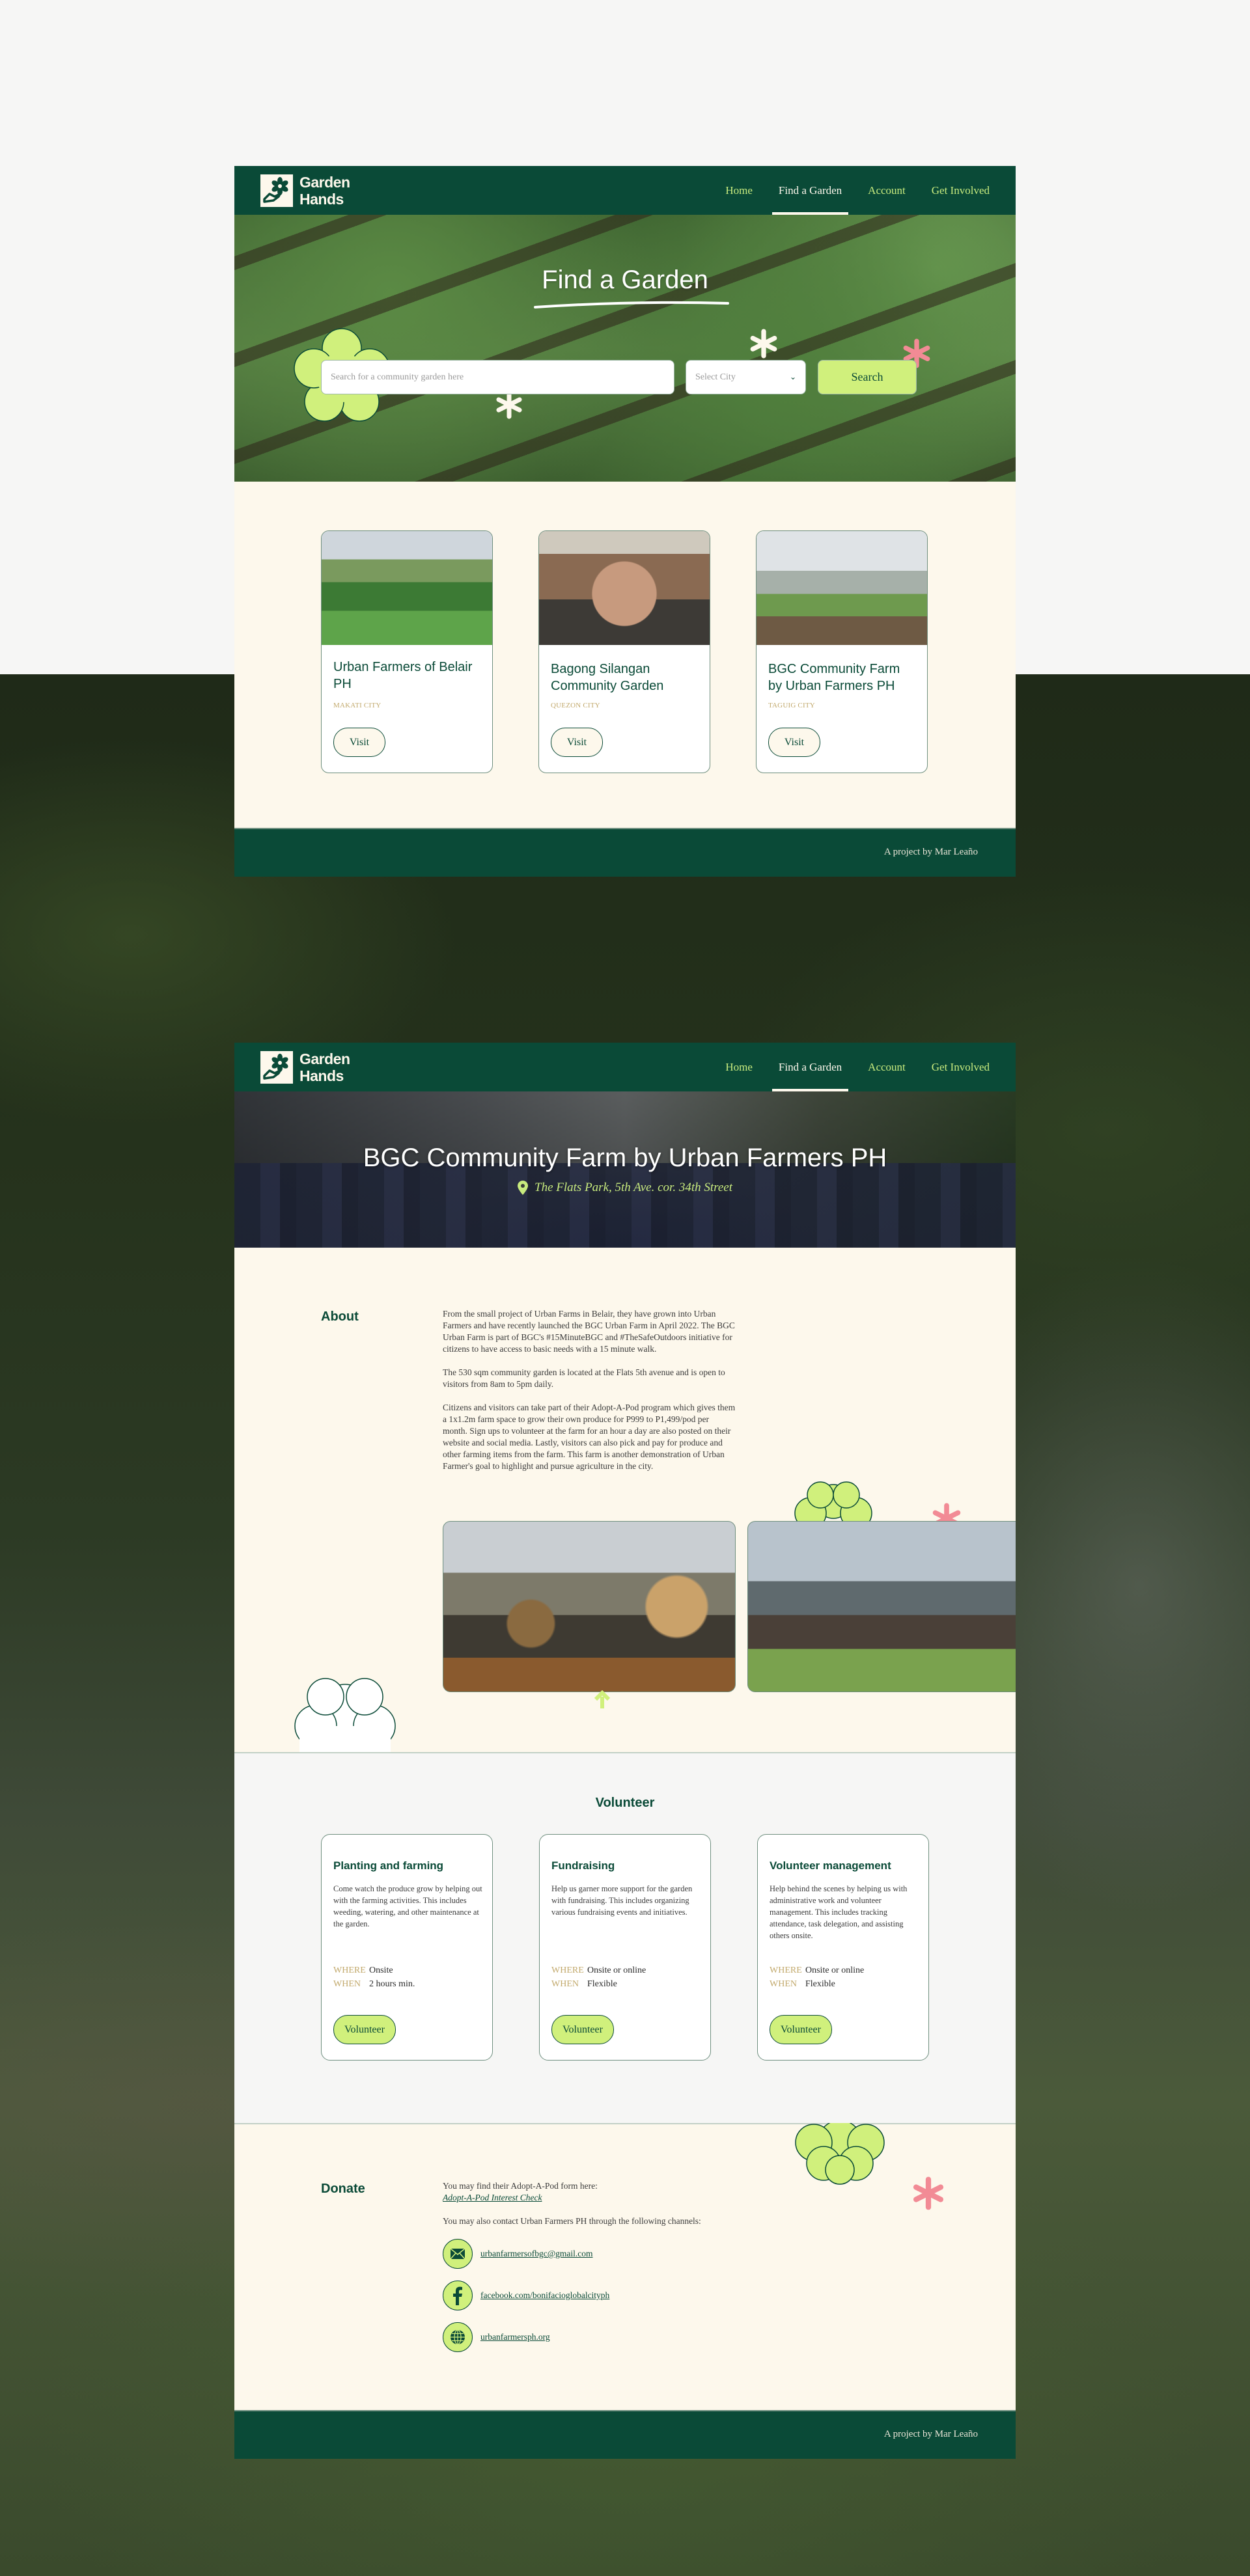  I want to click on pink-asterisk-decoration-icon, so click(928, 2193).